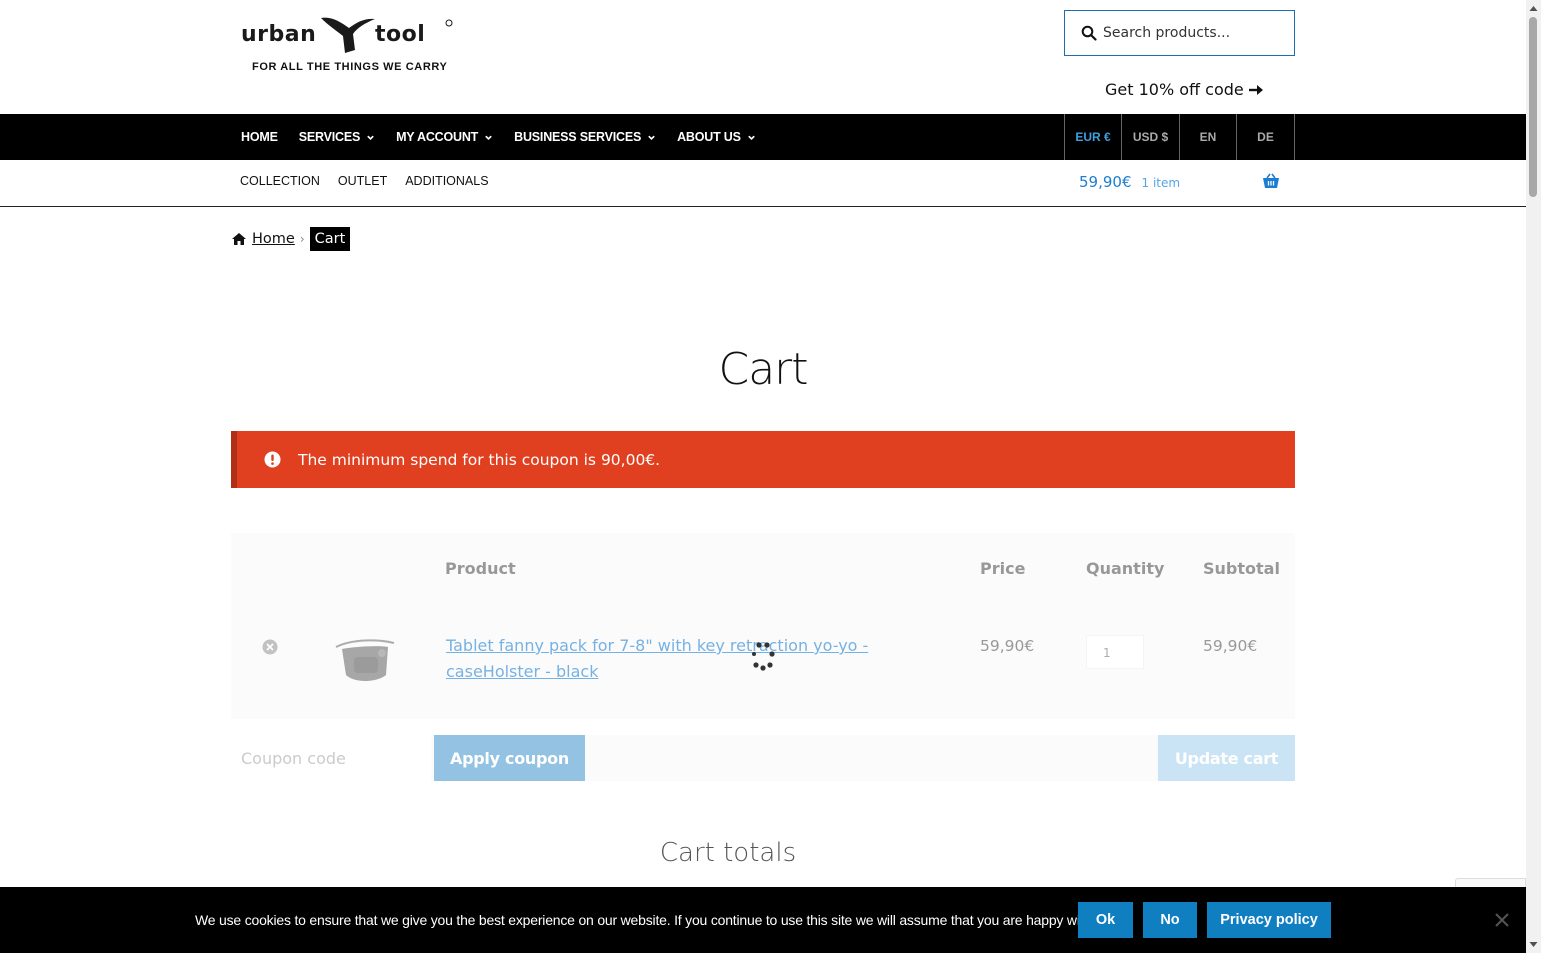  I want to click on svg-text: tool, so click(400, 34).